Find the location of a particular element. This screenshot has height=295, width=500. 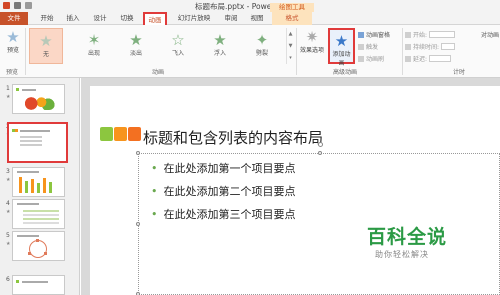

effect-options-button: ✷ 效果选项 is located at coordinates (312, 41).